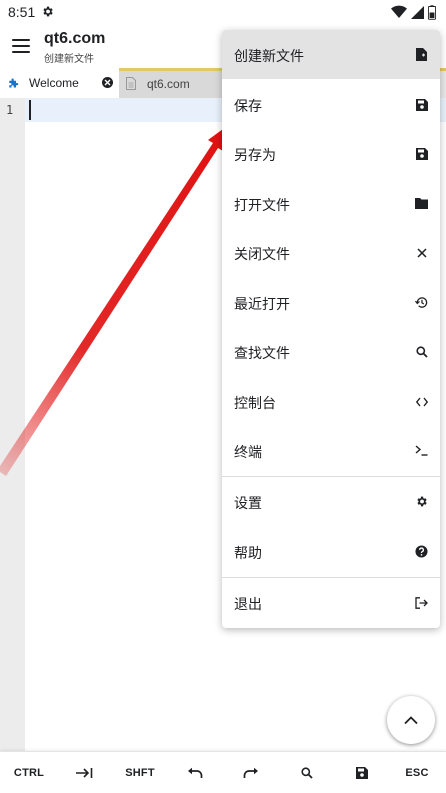 The width and height of the screenshot is (446, 793). What do you see at coordinates (255, 155) in the screenshot?
I see `menu-item-label: 另存为` at bounding box center [255, 155].